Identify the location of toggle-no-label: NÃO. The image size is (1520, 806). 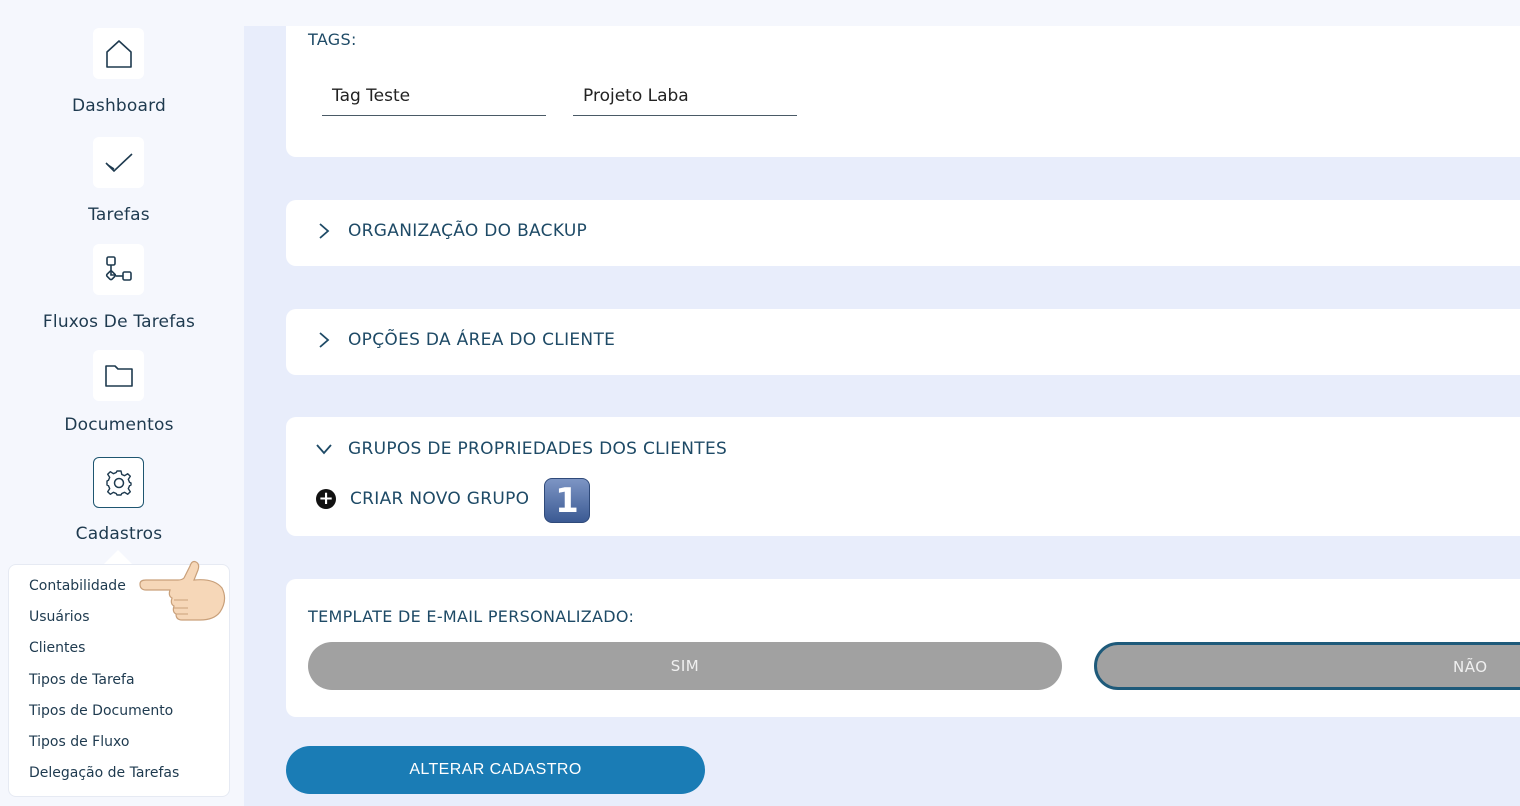
(1470, 667).